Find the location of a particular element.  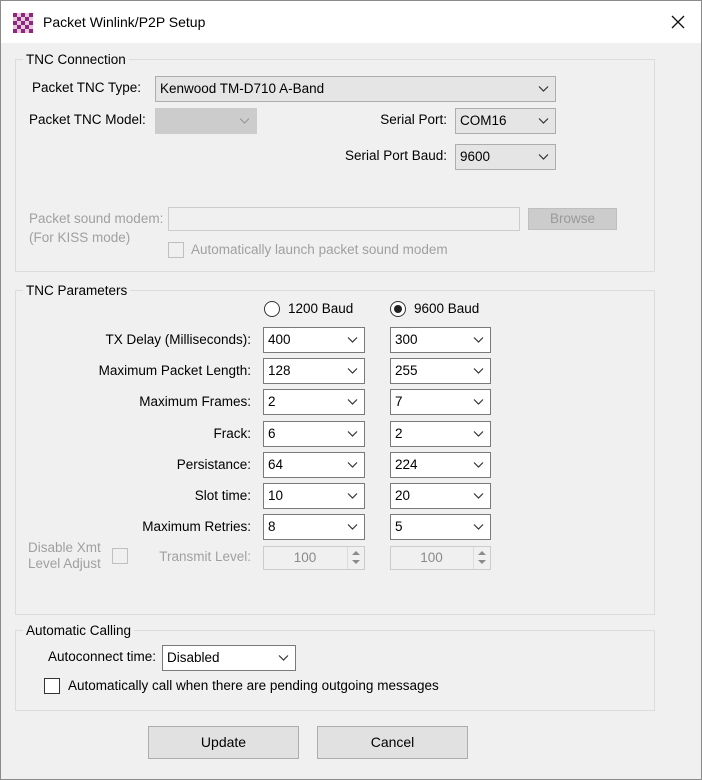

tnc-type-dropdown: Kenwood TM-D710 A-Band is located at coordinates (355, 89).